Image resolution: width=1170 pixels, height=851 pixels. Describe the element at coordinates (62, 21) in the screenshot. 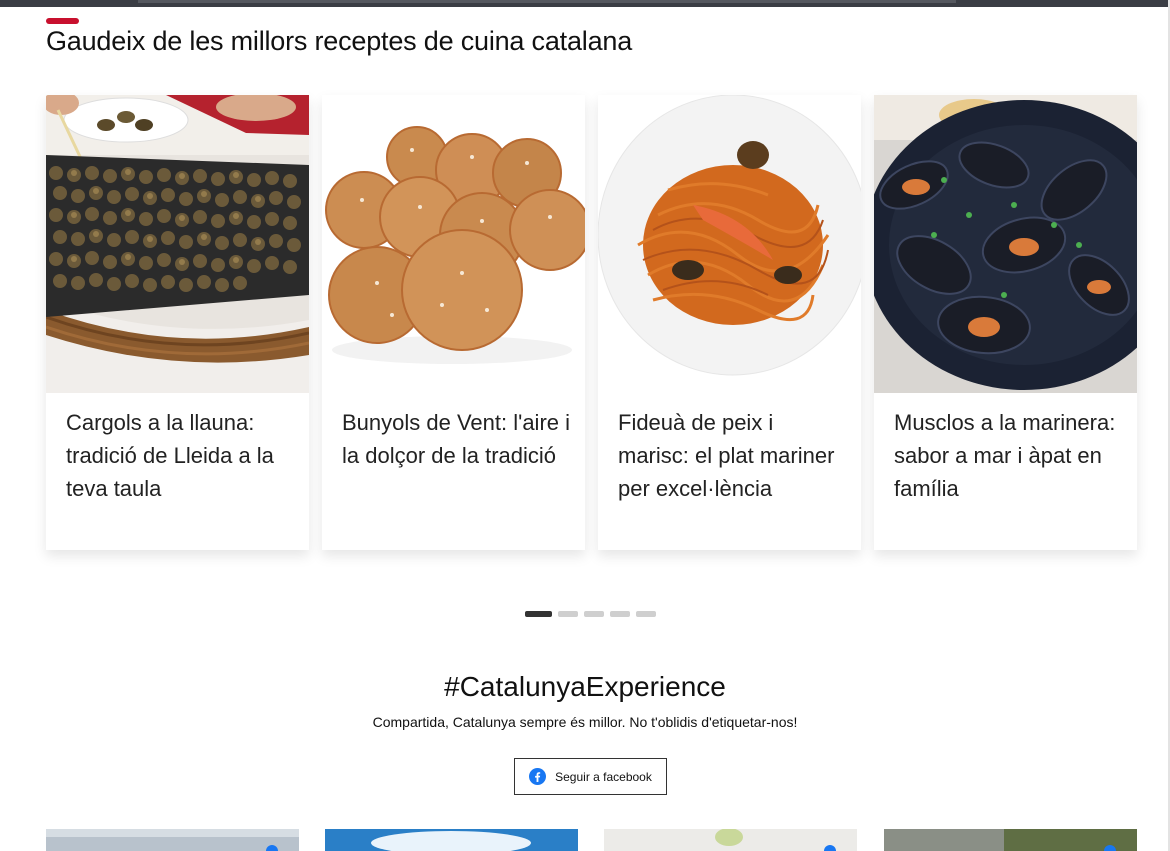

I see `section-accent-bar` at that location.